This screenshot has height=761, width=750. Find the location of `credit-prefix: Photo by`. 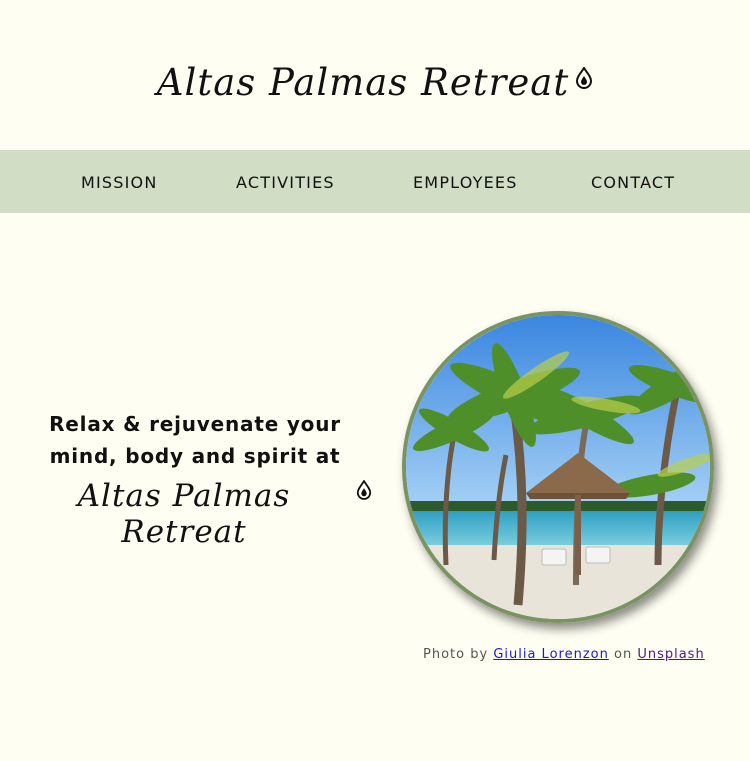

credit-prefix: Photo by is located at coordinates (456, 654).